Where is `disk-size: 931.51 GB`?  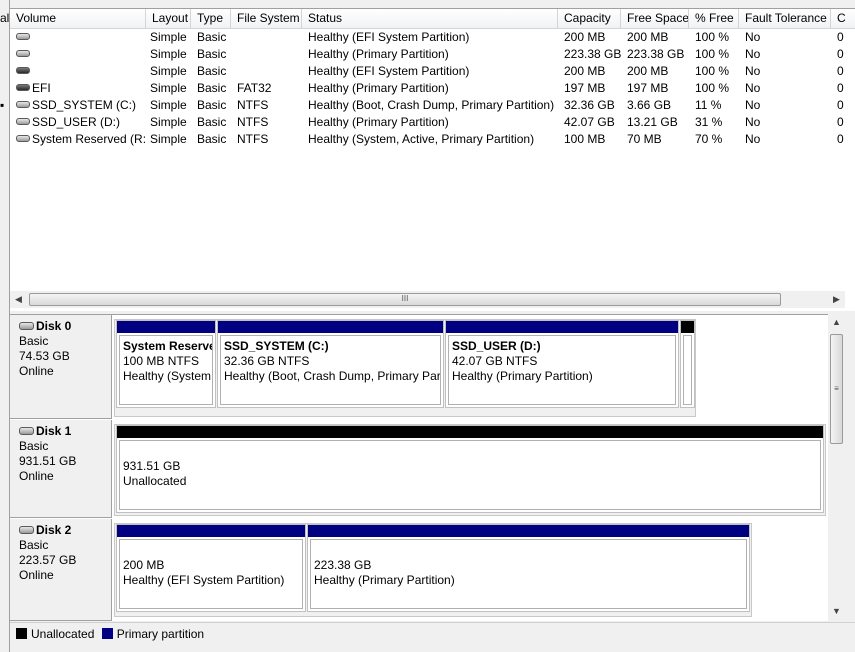
disk-size: 931.51 GB is located at coordinates (48, 461).